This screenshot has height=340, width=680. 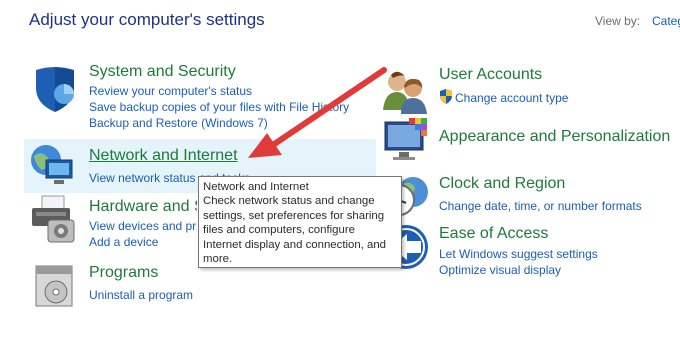 I want to click on review-status-link: Review your computer's status, so click(x=170, y=91).